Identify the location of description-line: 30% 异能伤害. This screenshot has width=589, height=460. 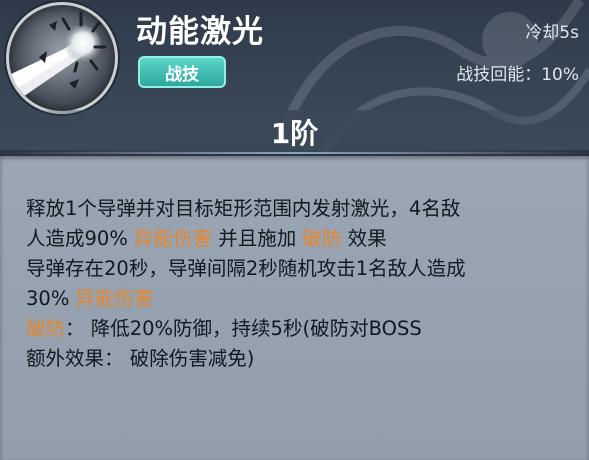
(90, 298).